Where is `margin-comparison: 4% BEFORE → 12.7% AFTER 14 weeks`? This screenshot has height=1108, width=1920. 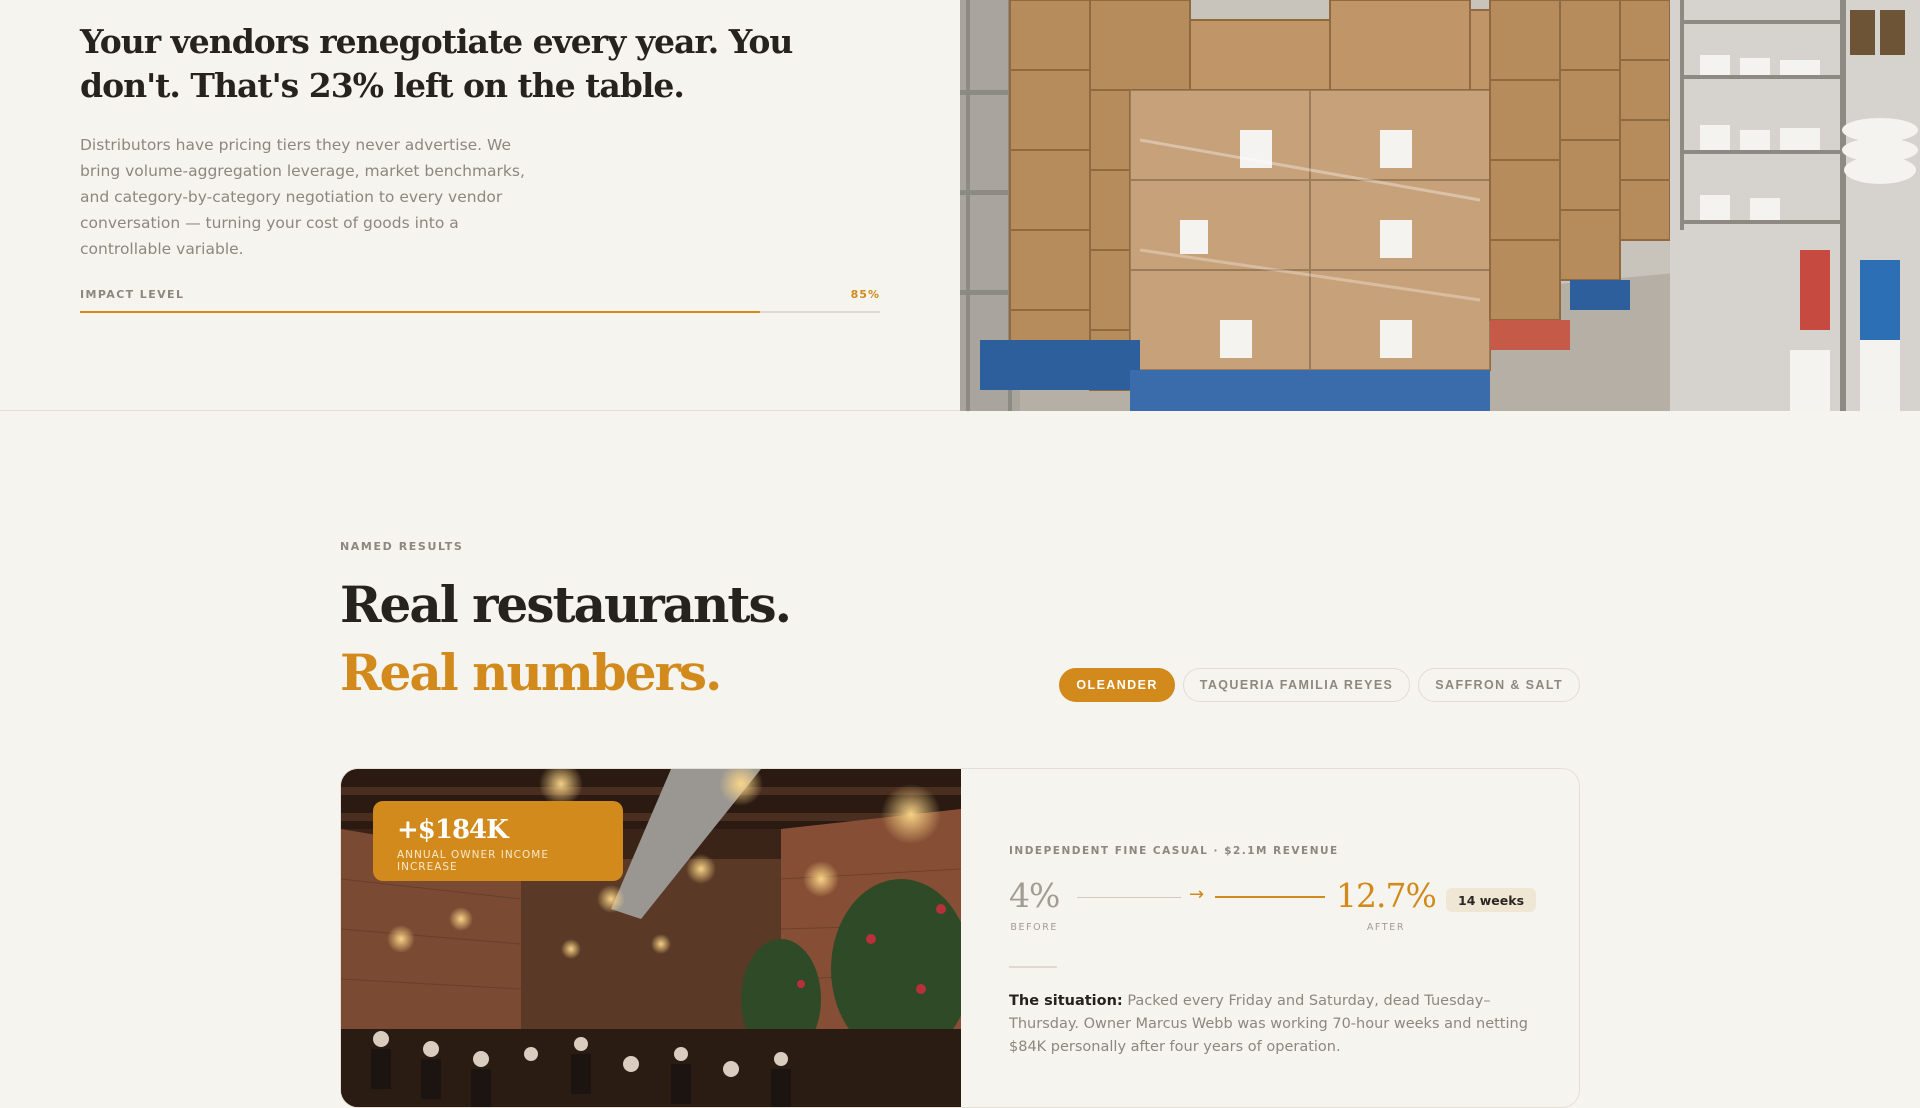 margin-comparison: 4% BEFORE → 12.7% AFTER 14 weeks is located at coordinates (1279, 906).